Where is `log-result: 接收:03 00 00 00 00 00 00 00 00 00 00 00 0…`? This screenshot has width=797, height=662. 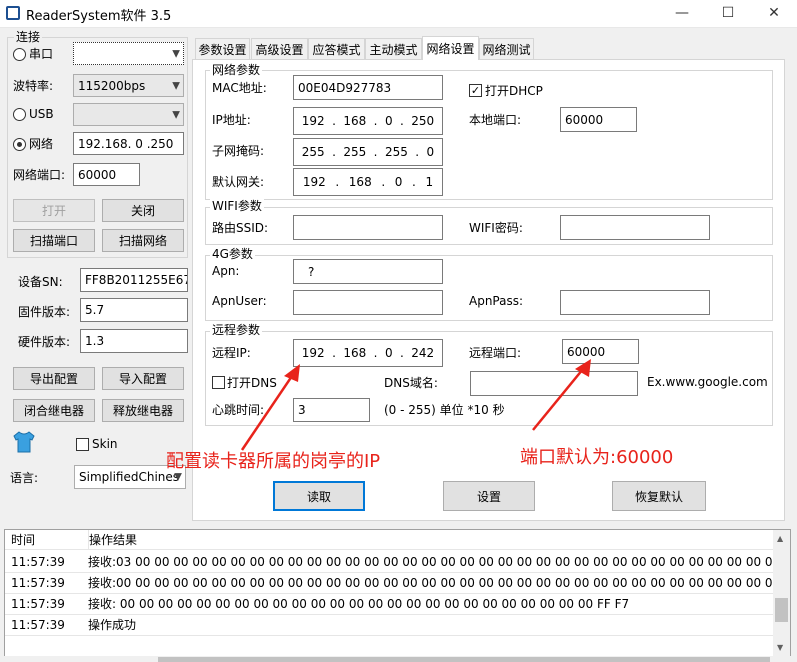
log-result: 接收:03 00 00 00 00 00 00 00 00 00 00 00 0… is located at coordinates (431, 562).